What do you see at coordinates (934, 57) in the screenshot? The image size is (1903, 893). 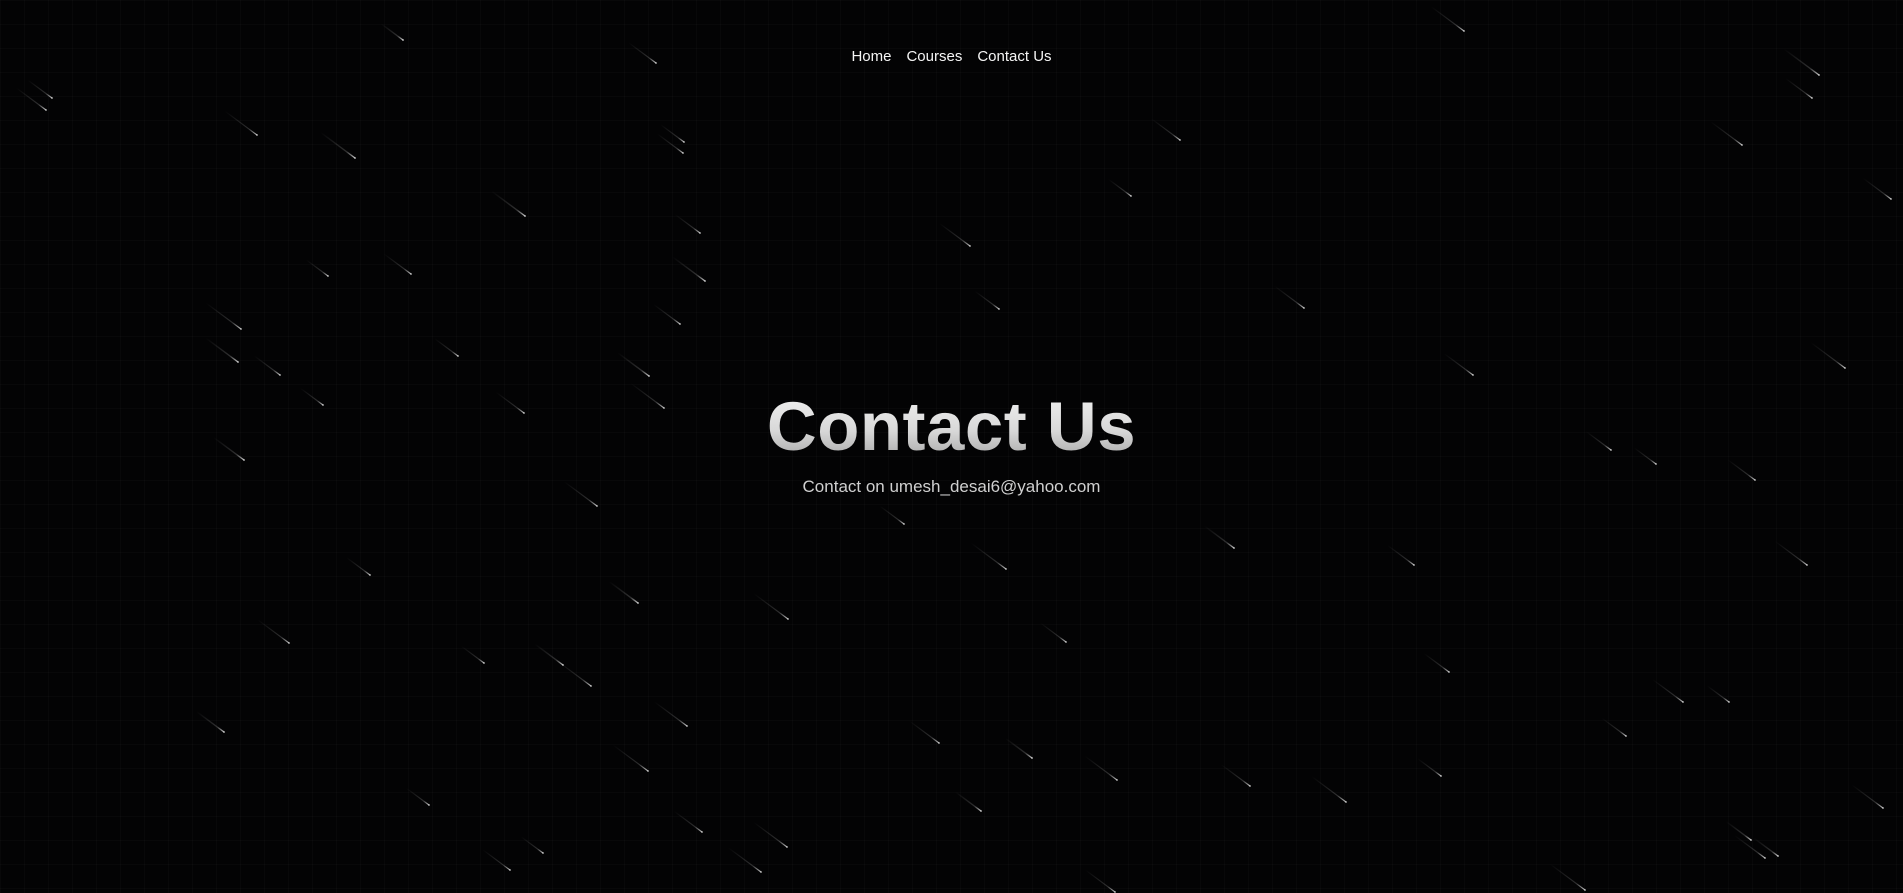 I see `nav-courses-link: Courses` at bounding box center [934, 57].